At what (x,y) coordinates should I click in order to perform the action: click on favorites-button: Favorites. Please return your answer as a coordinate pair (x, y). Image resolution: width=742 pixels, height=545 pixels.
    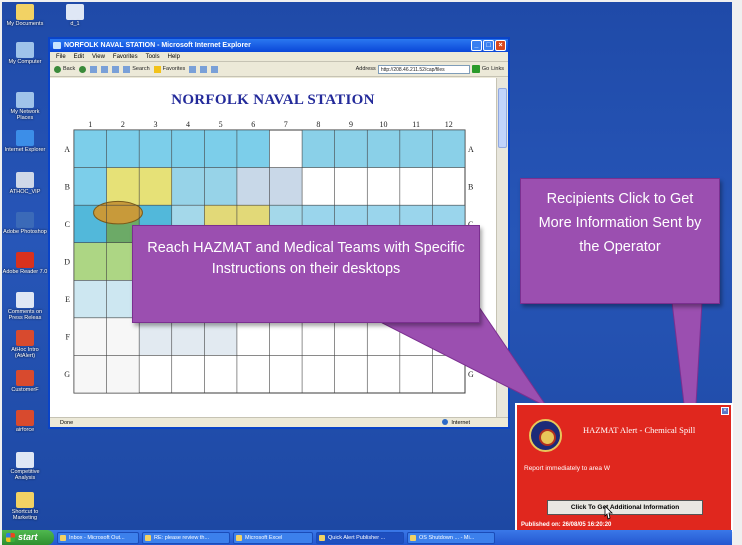
    Looking at the image, I should click on (169, 69).